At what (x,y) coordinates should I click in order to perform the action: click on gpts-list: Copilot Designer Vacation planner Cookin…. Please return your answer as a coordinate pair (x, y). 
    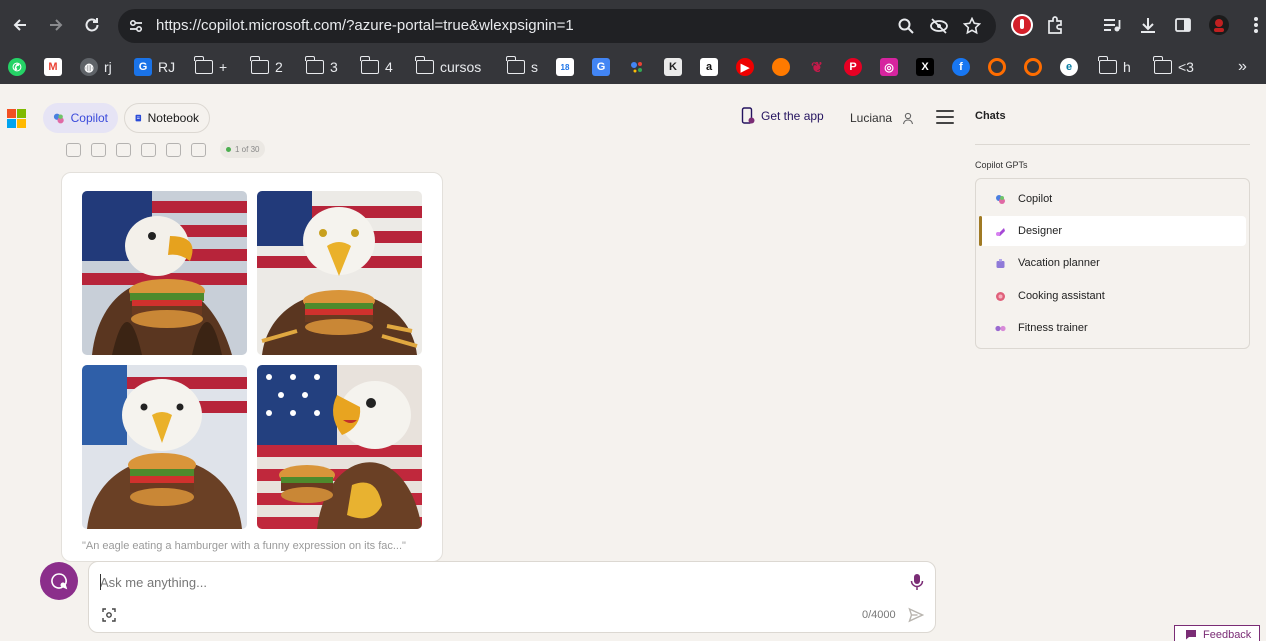
    Looking at the image, I should click on (1112, 263).